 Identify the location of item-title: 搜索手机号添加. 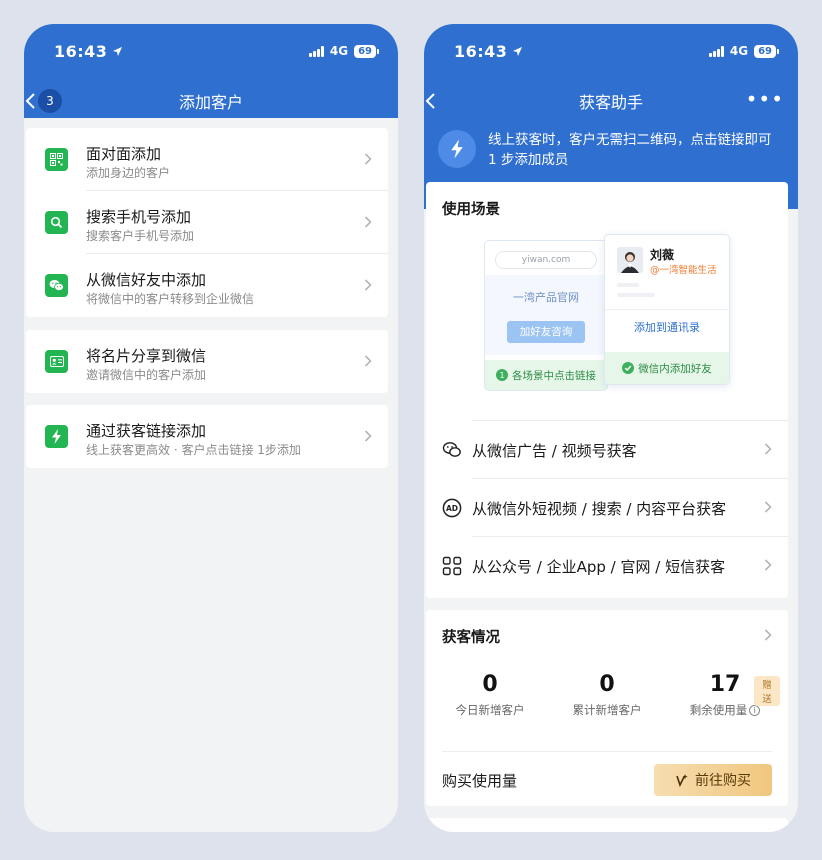
(139, 217).